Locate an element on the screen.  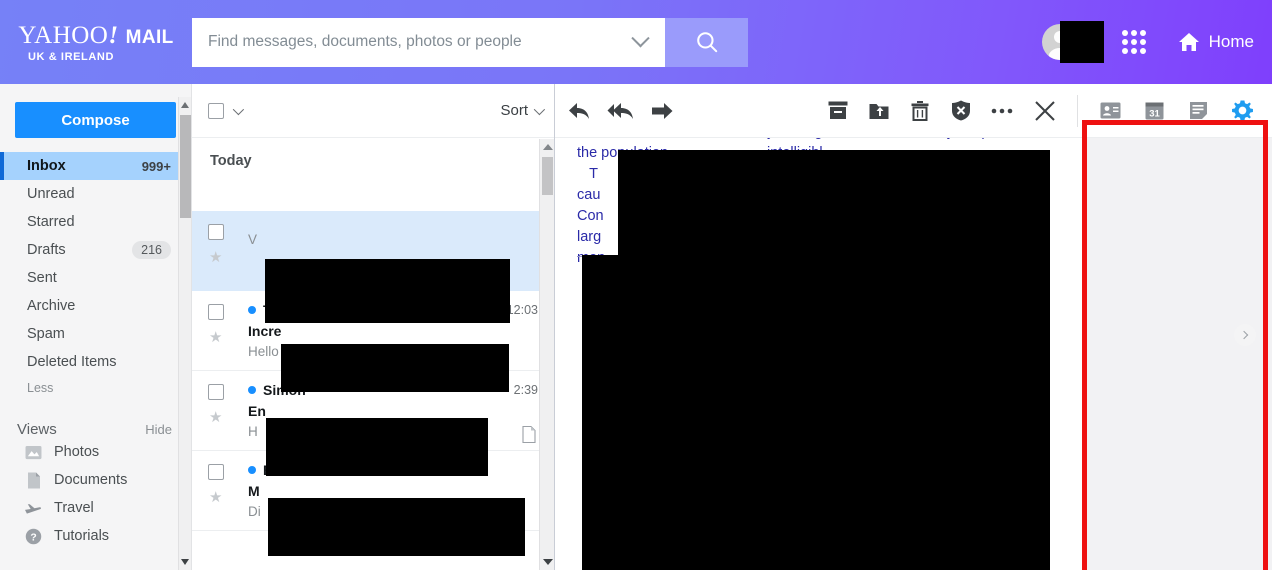
more-ellipsis-icon is located at coordinates (1002, 110).